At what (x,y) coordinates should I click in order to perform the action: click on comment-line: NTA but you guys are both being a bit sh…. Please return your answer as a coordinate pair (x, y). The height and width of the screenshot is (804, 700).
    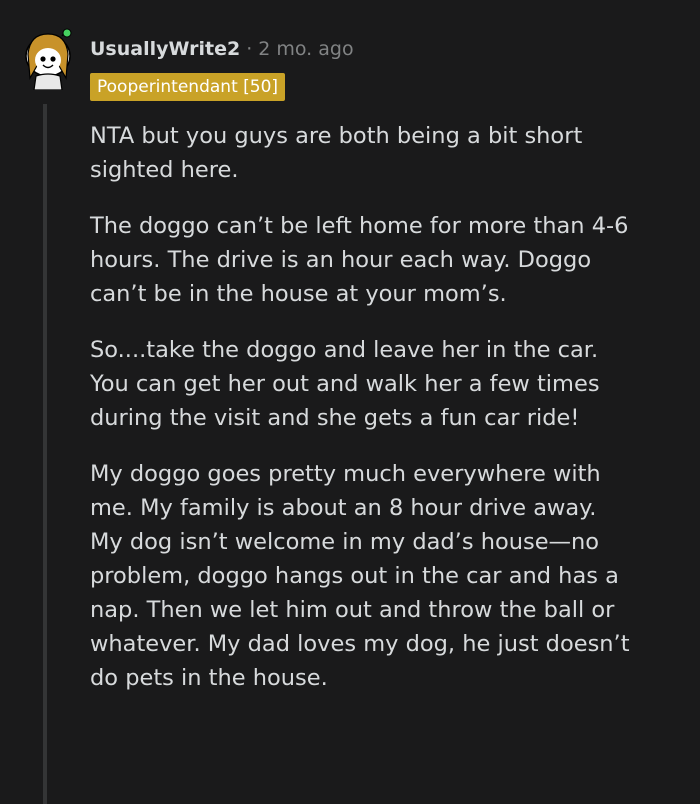
    Looking at the image, I should click on (336, 136).